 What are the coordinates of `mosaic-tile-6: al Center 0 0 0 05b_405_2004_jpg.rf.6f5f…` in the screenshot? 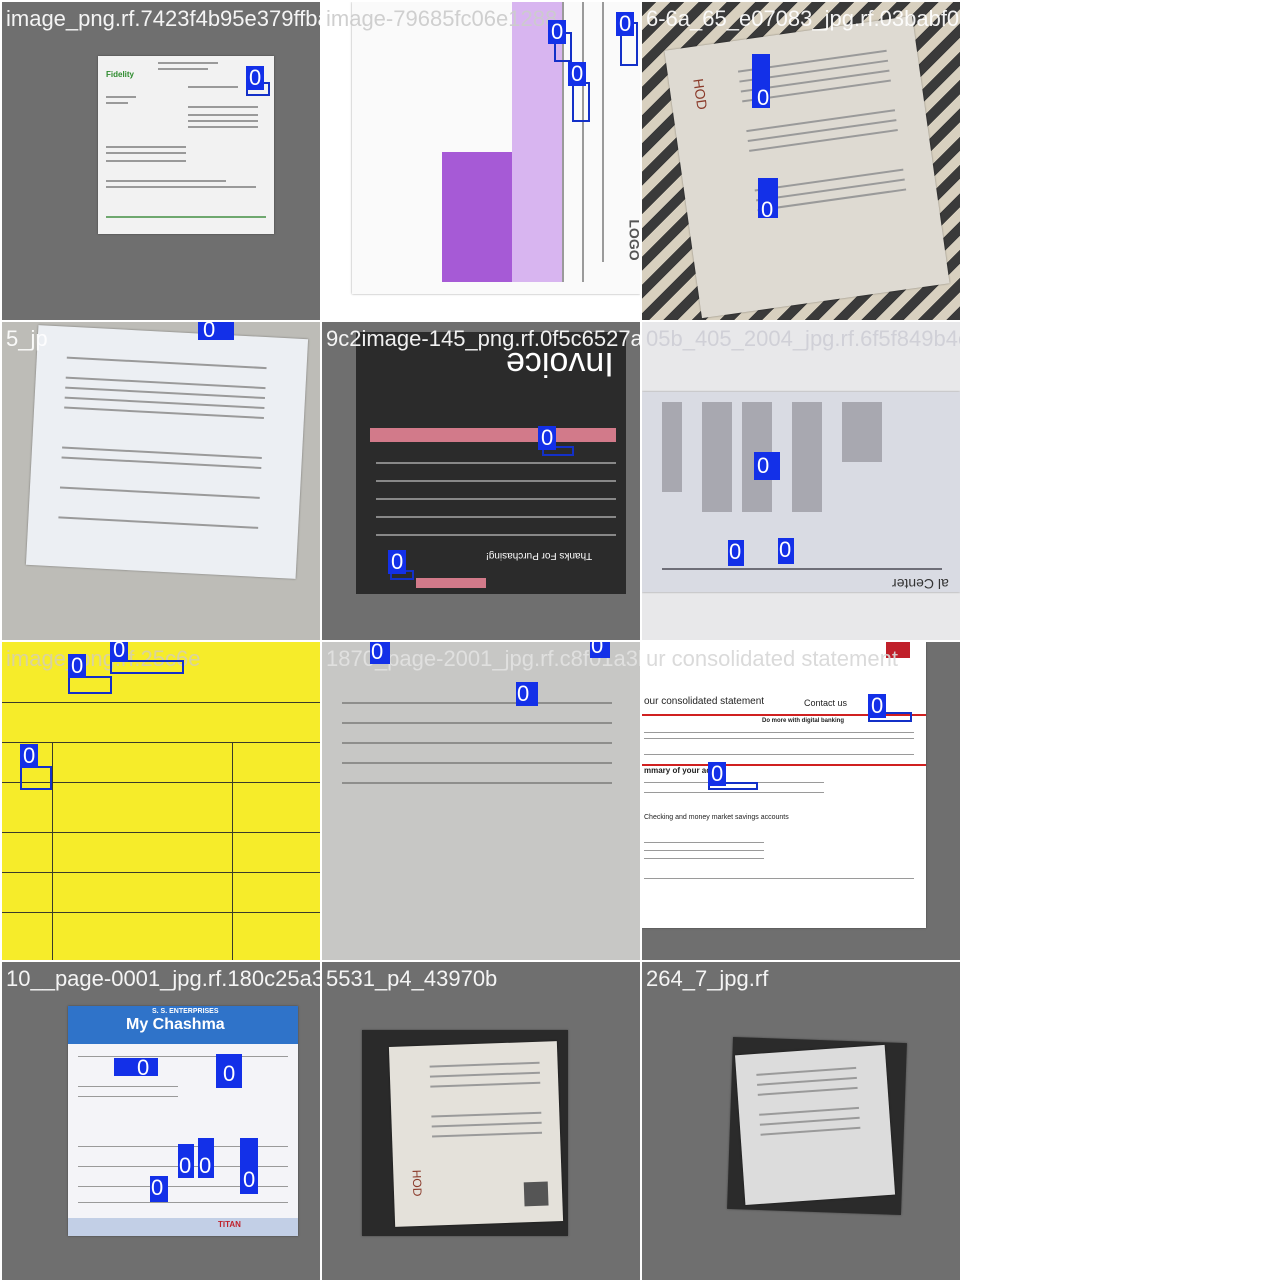 It's located at (801, 481).